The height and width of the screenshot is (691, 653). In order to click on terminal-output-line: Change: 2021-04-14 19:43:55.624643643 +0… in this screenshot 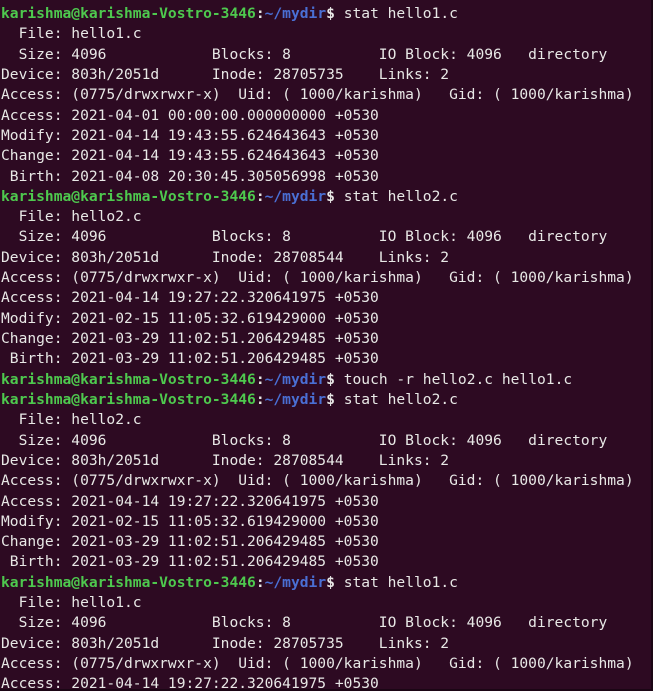, I will do `click(326, 156)`.